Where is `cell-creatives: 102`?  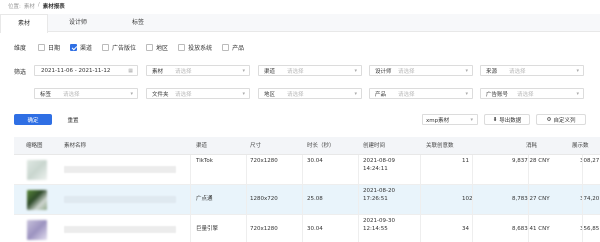 cell-creatives: 102 is located at coordinates (467, 199).